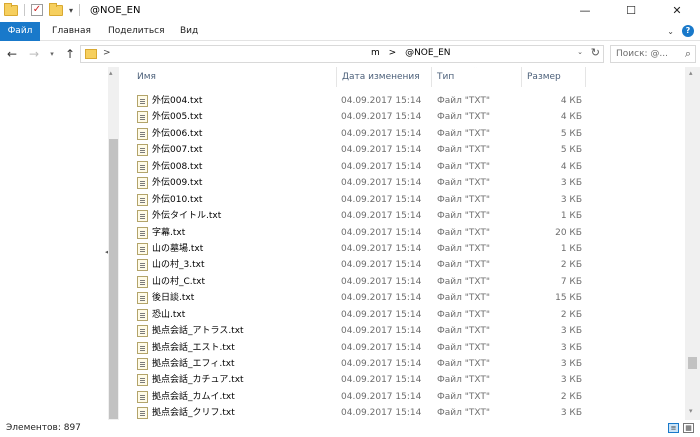 The image size is (700, 437). Describe the element at coordinates (70, 54) in the screenshot. I see `up-arrow-icon: ↑` at that location.